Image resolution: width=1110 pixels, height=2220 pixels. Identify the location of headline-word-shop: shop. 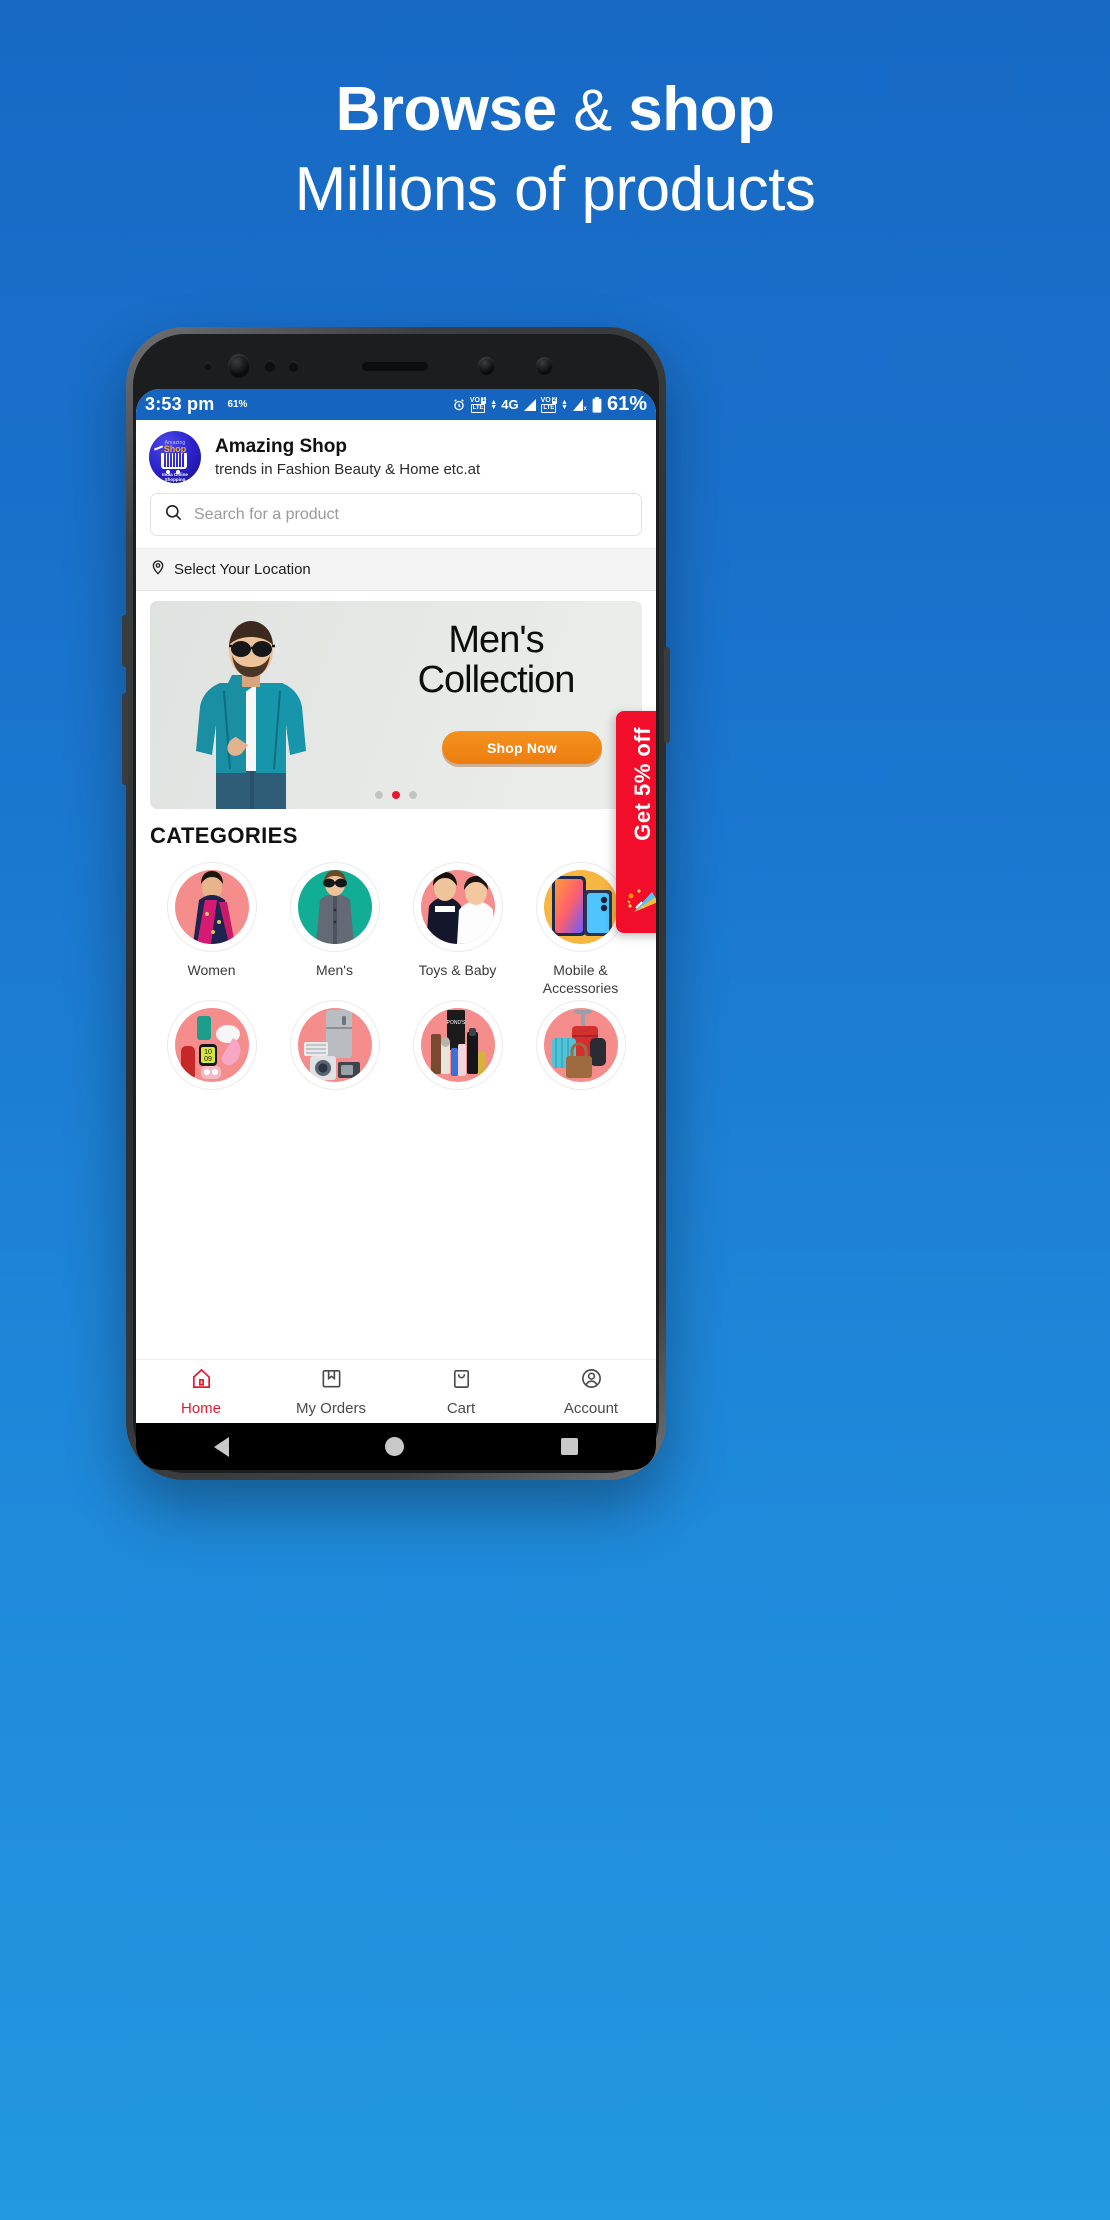
(701, 109).